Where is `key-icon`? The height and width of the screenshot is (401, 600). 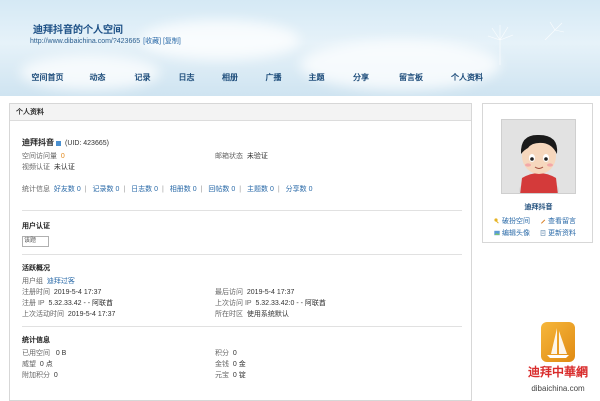 key-icon is located at coordinates (496, 221).